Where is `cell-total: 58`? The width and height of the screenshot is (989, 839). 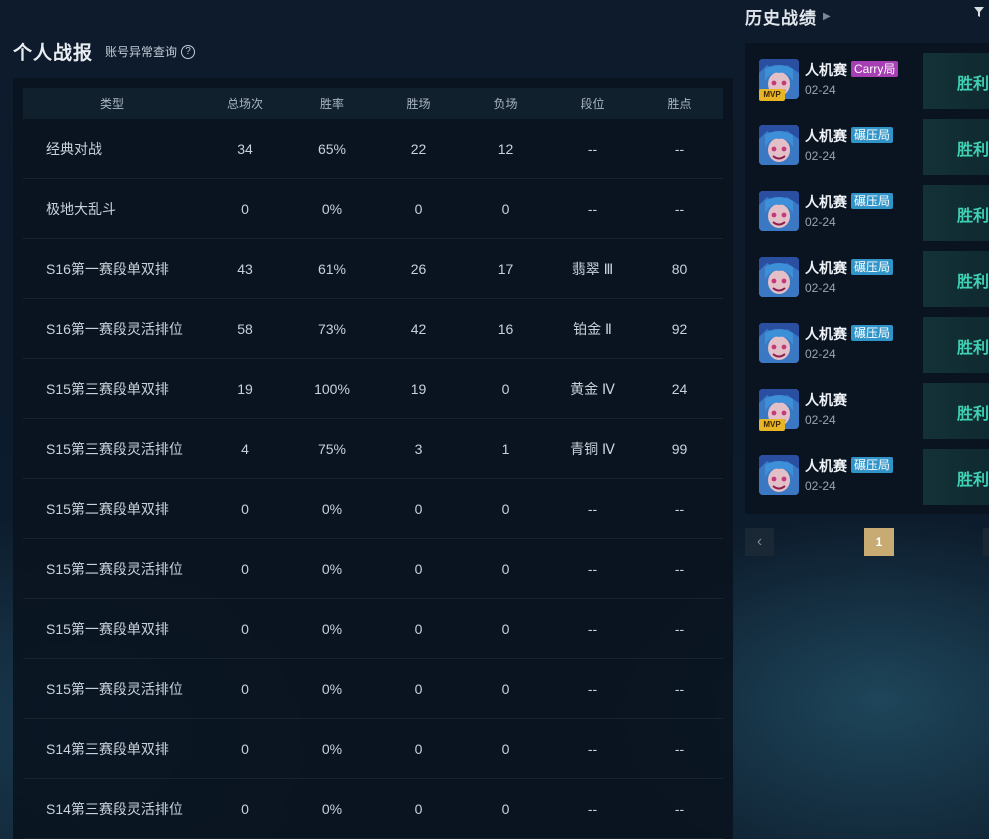 cell-total: 58 is located at coordinates (245, 328).